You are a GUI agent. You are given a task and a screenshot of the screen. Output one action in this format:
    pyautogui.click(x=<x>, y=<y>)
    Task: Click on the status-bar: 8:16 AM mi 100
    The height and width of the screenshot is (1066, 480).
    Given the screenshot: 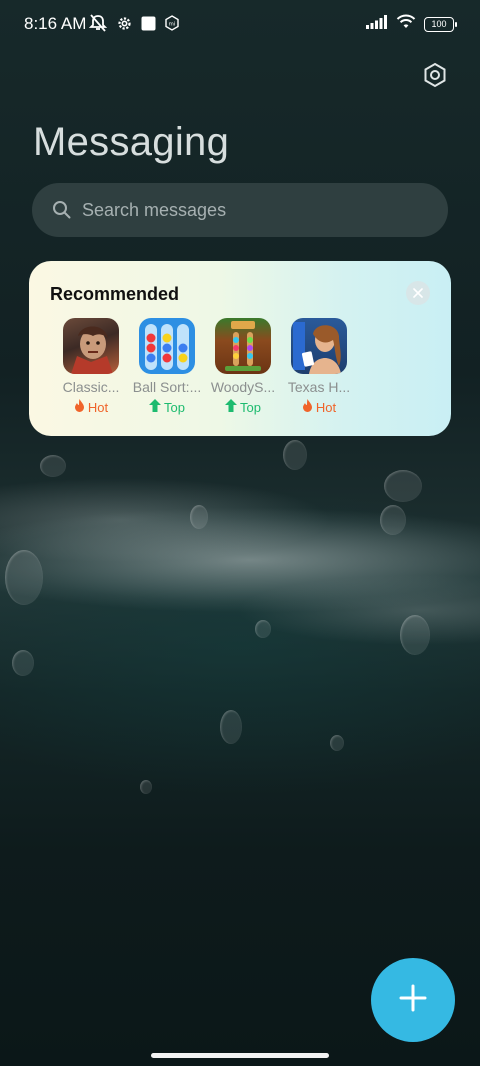 What is the action you would take?
    pyautogui.click(x=240, y=24)
    